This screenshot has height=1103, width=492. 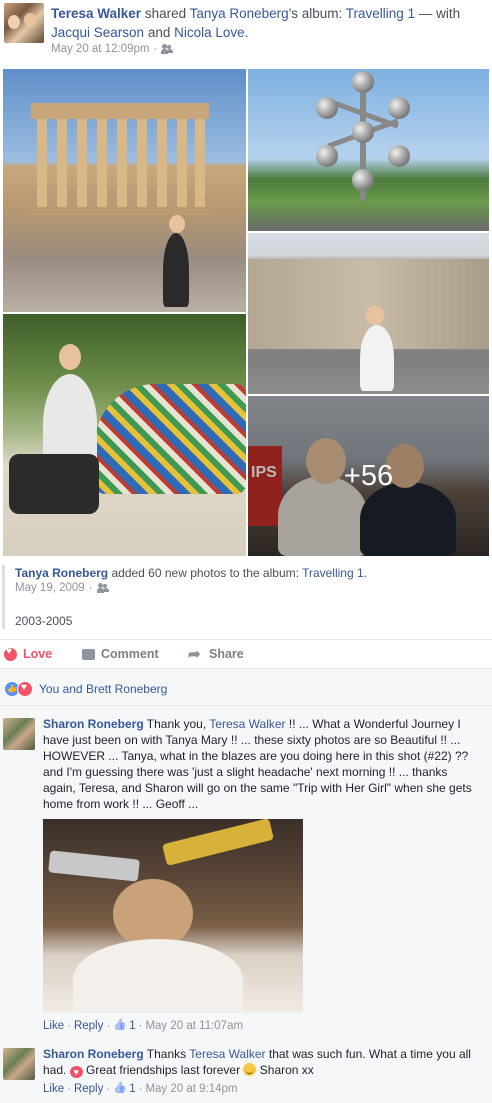 I want to click on tagged-user-link: Jacqui Searson, so click(x=97, y=32).